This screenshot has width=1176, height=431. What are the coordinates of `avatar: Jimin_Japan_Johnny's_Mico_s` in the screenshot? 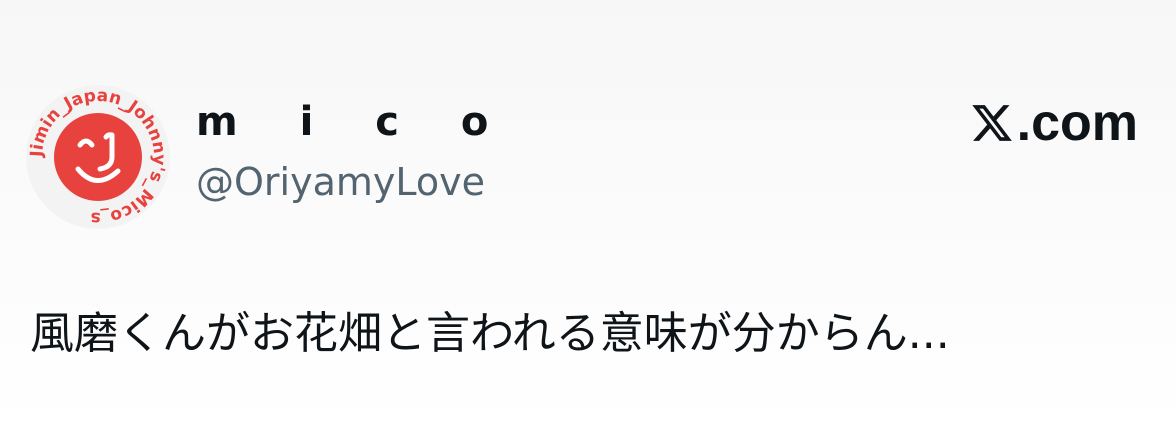 It's located at (98, 157).